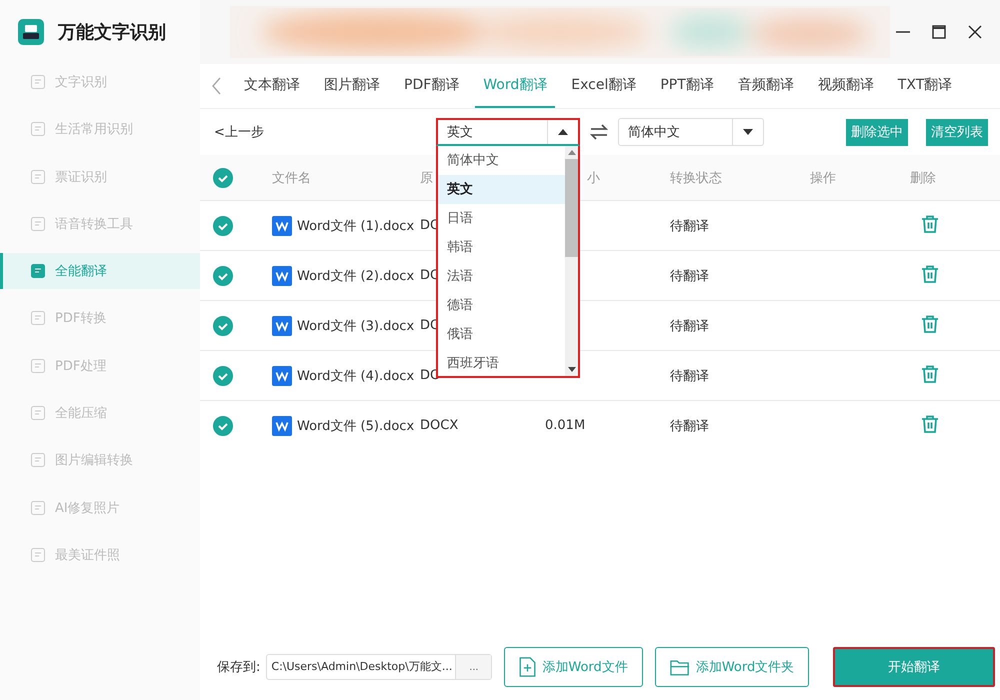  I want to click on tab: 视频翻译, so click(846, 86).